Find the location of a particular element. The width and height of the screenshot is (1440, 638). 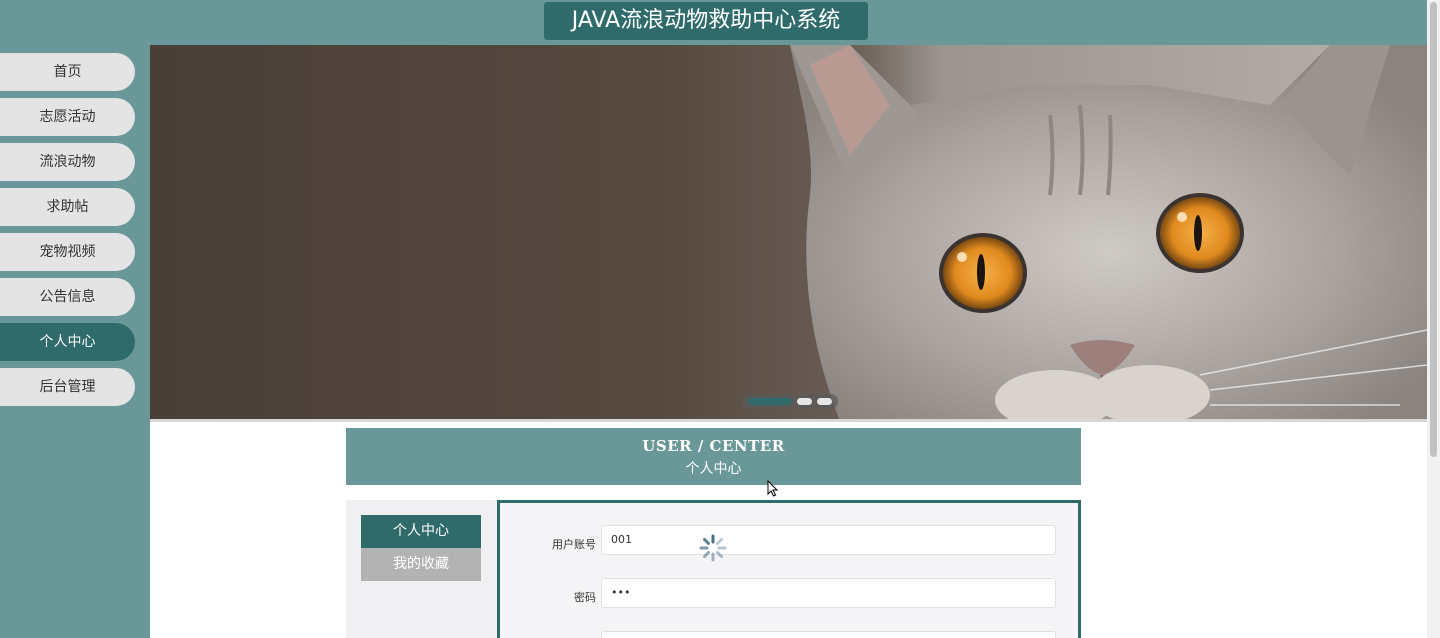

nav-item-volunteer-activities: 志愿活动 is located at coordinates (67, 117).